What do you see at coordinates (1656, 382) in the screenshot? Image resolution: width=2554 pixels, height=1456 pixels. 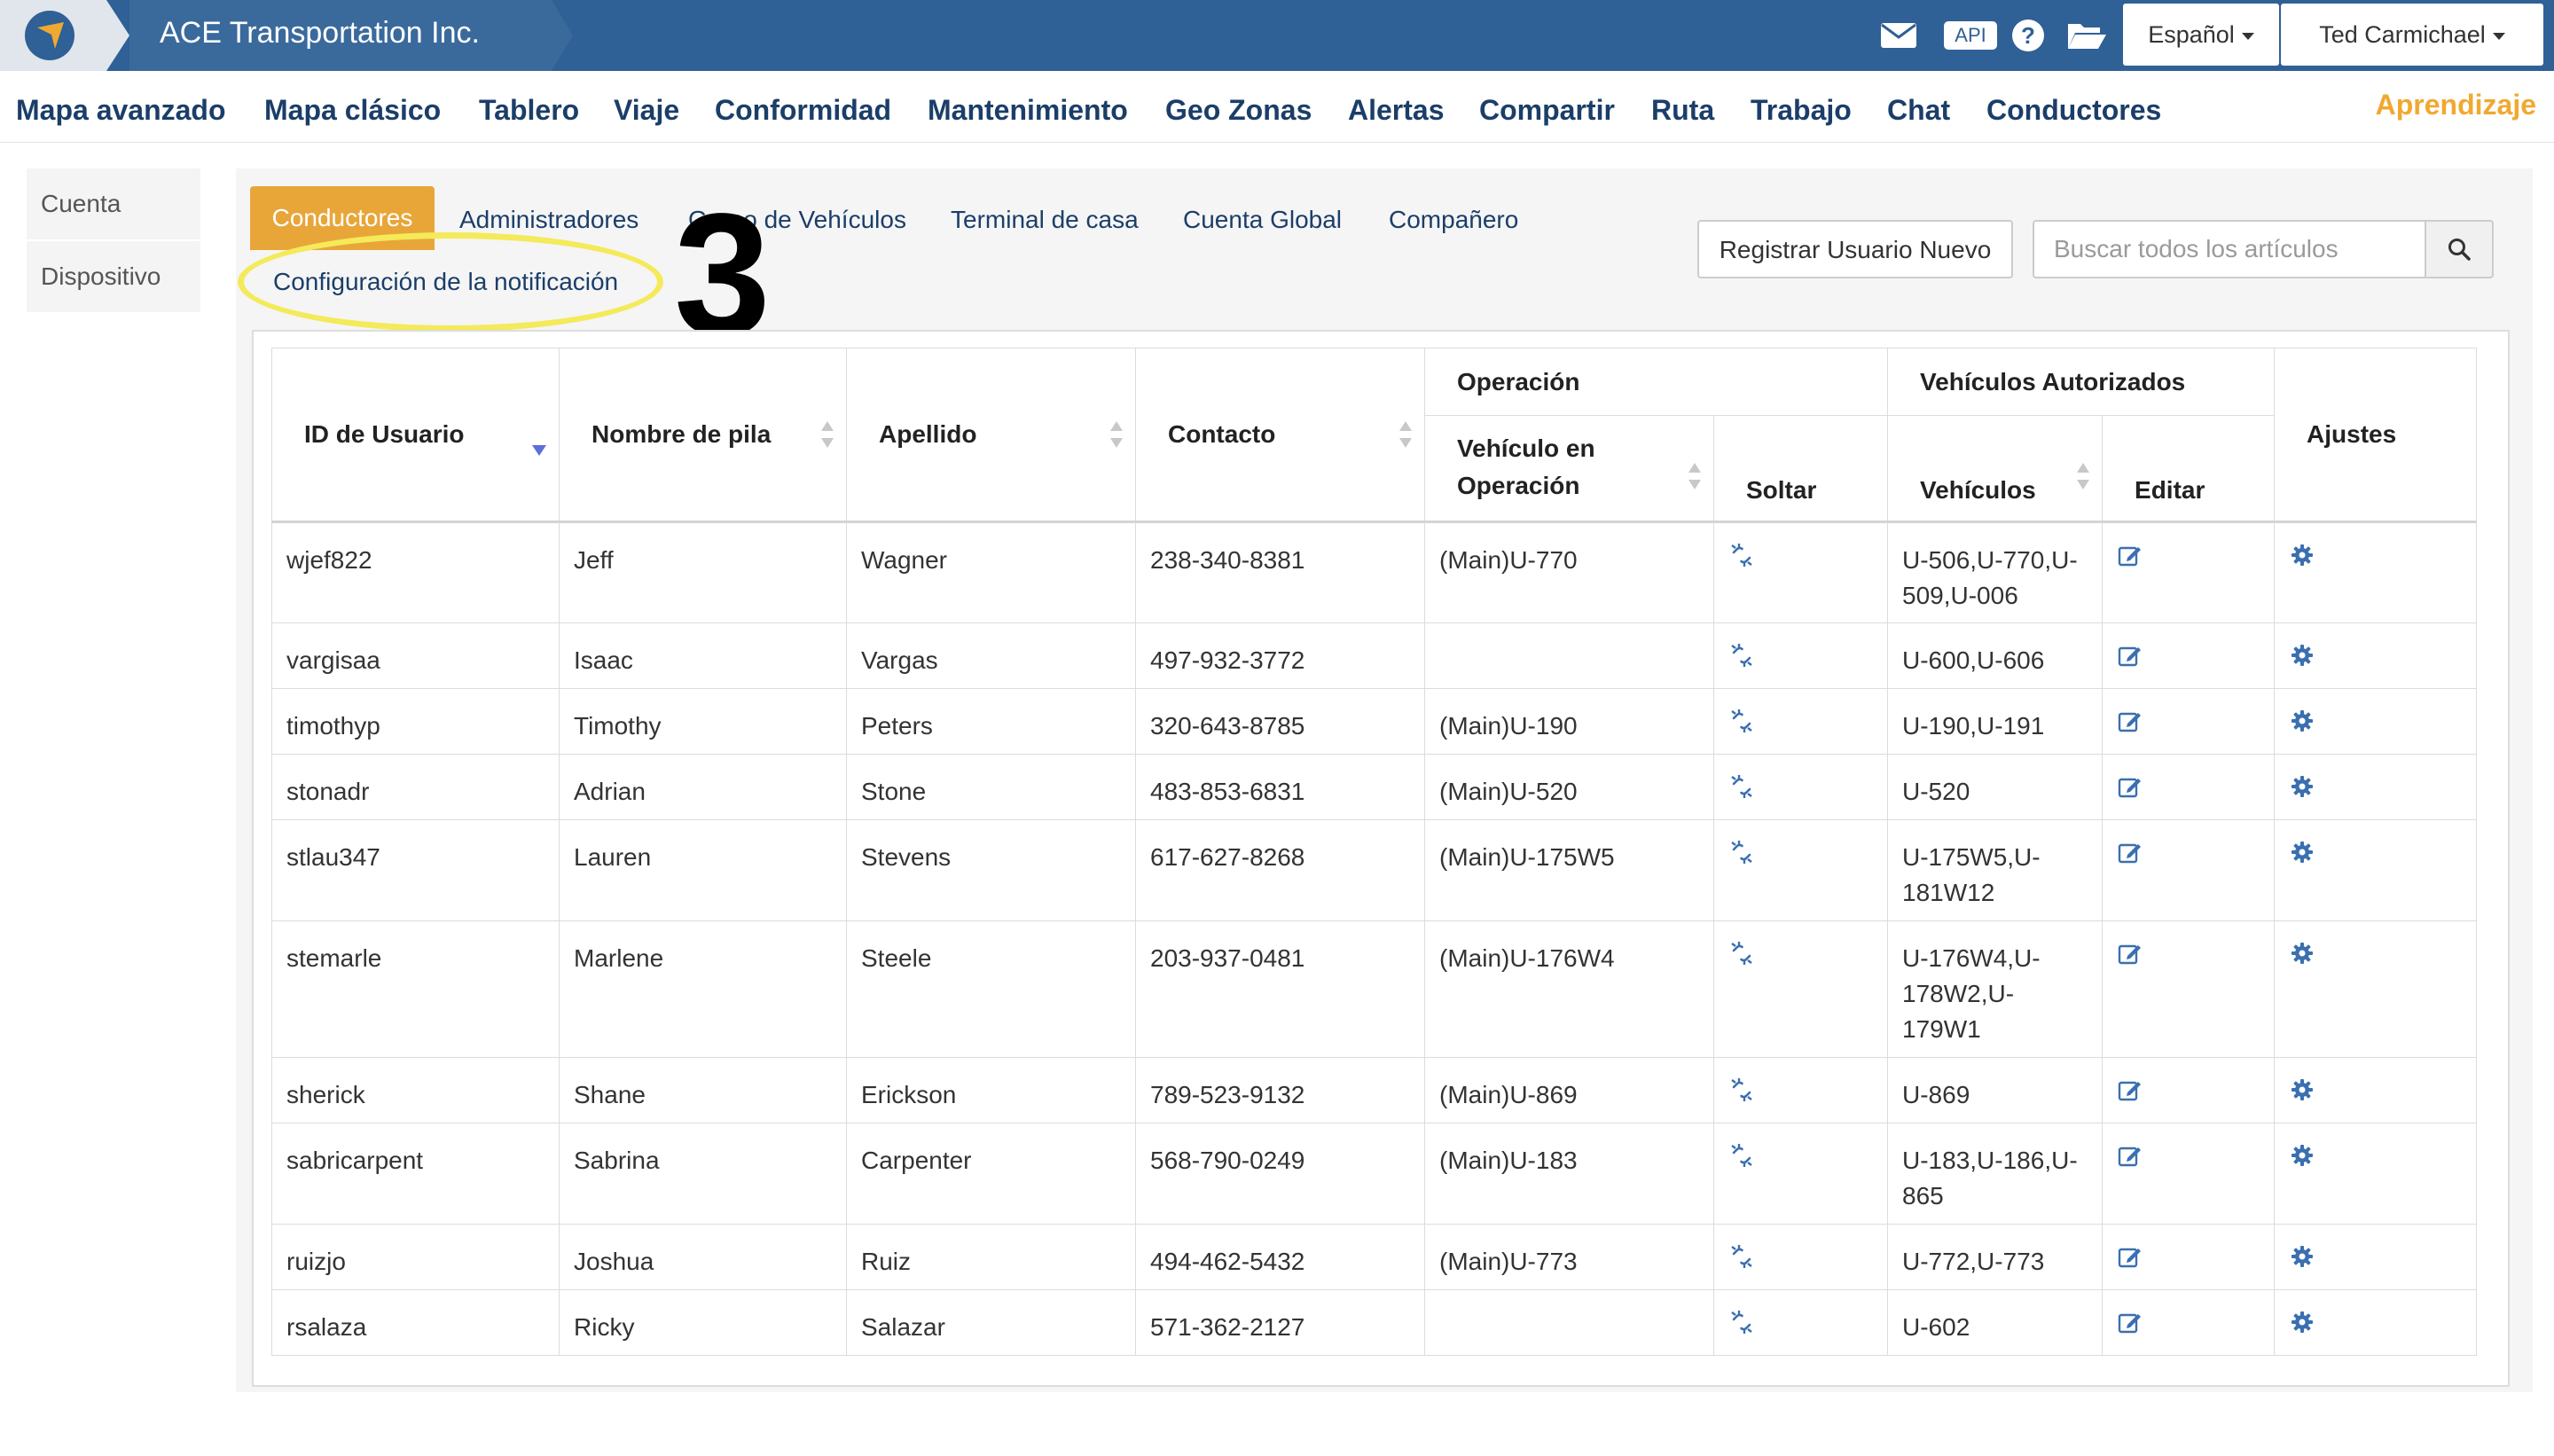 I see `col-group-operation: Operación` at bounding box center [1656, 382].